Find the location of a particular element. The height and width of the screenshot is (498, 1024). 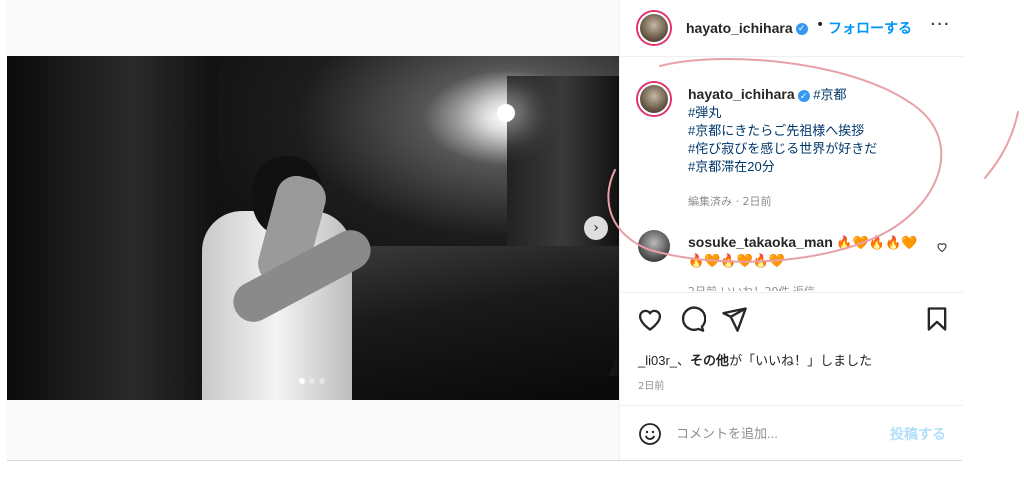

caption-meta: 編集済み · 2日前 is located at coordinates (730, 201).